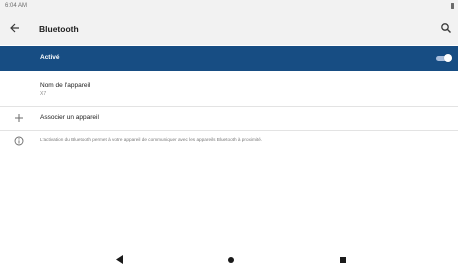 Image resolution: width=458 pixels, height=269 pixels. Describe the element at coordinates (229, 90) in the screenshot. I see `device-name-row: Nom de l'appareil X7` at that location.